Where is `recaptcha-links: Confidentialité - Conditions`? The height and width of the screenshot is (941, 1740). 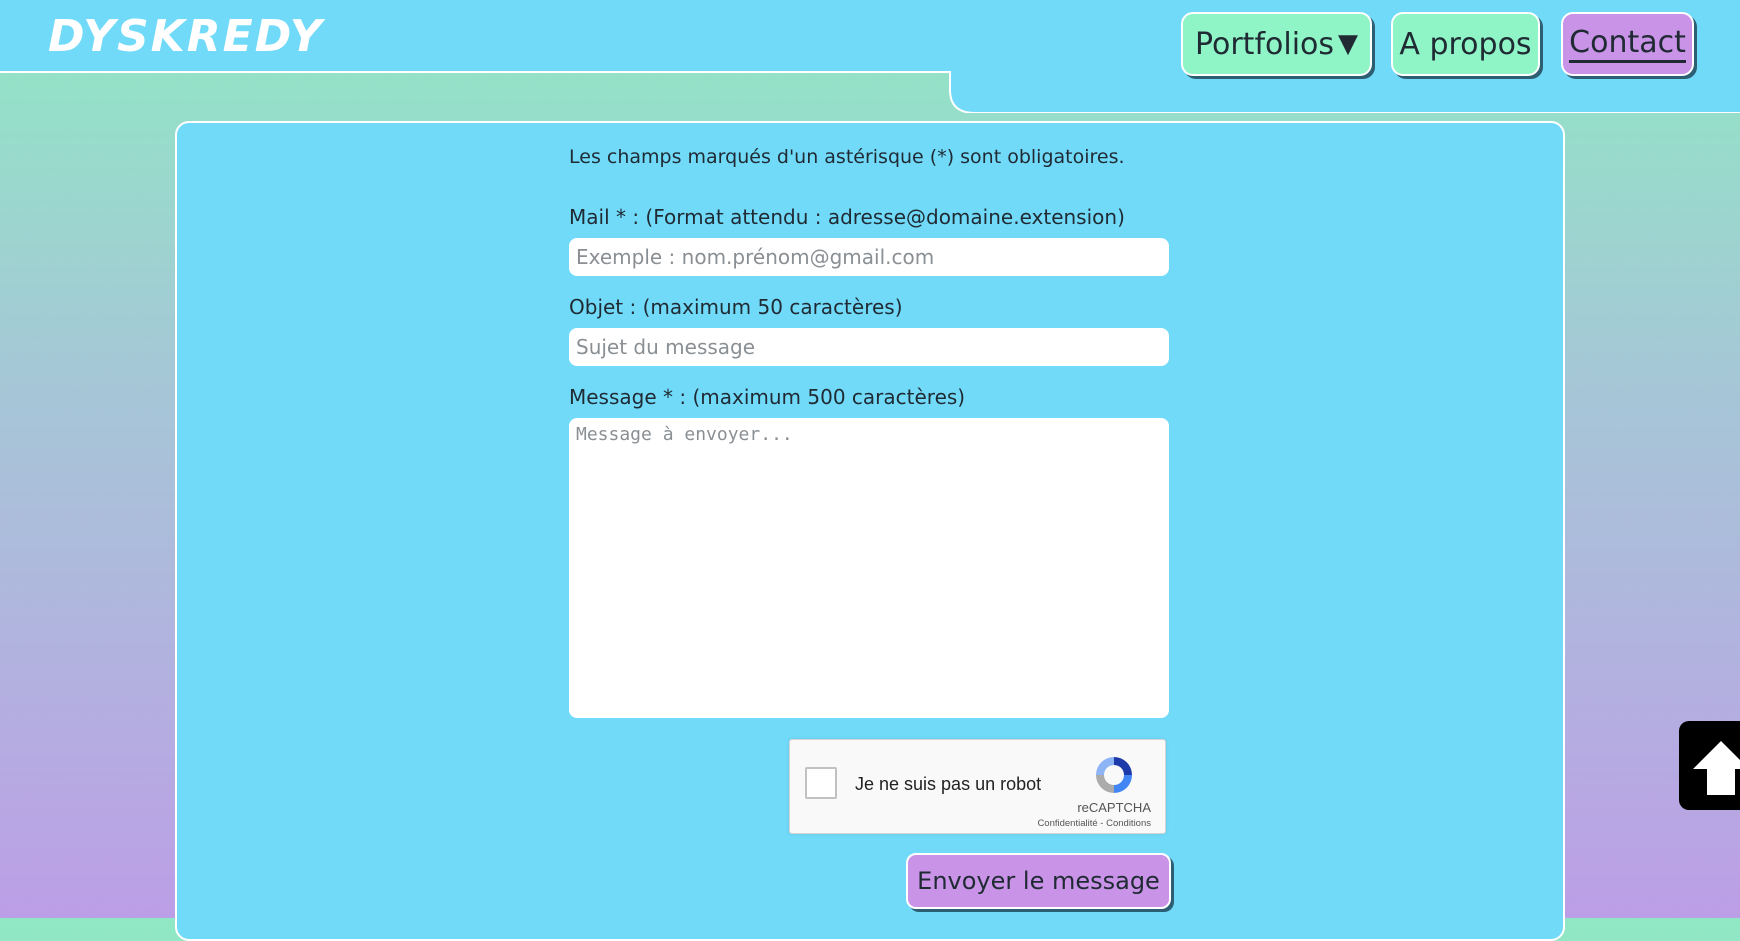
recaptcha-links: Confidentialité - Conditions is located at coordinates (1094, 823).